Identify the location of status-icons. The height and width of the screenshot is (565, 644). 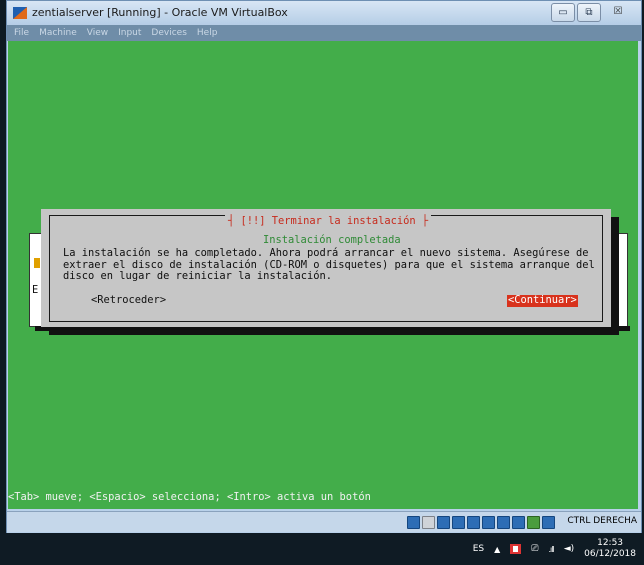
(481, 522).